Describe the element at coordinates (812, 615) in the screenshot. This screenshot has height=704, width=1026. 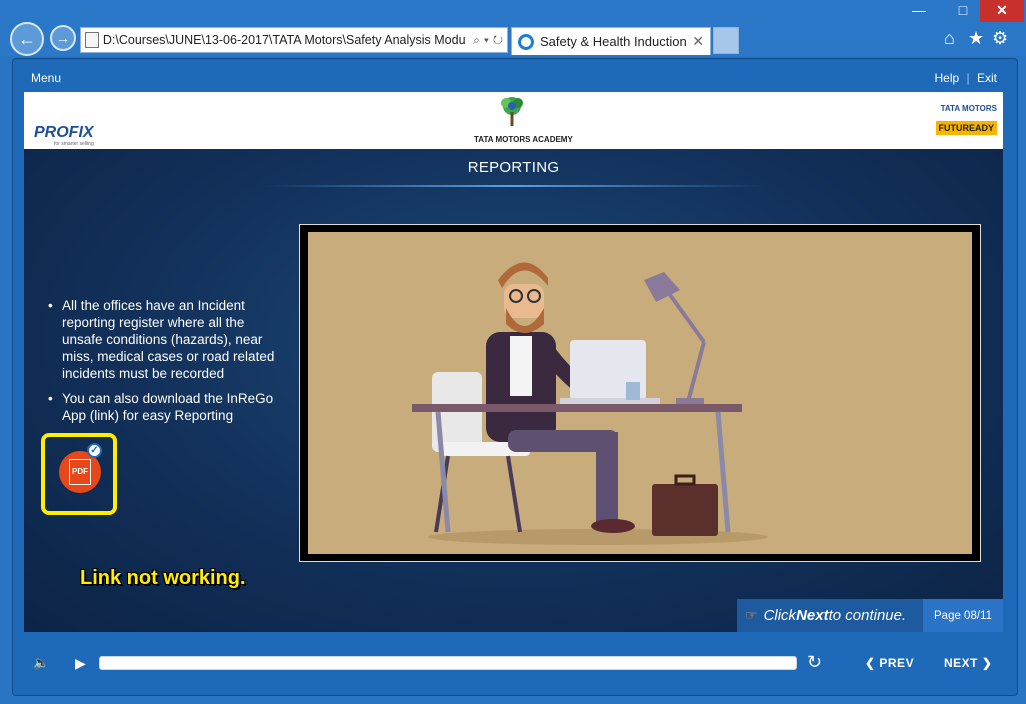
I see `click-next-bold: Next` at that location.